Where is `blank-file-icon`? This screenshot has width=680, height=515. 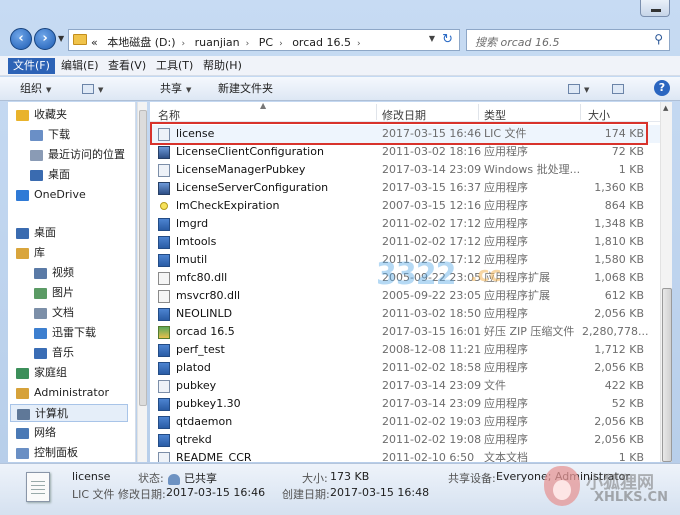
blank-file-icon is located at coordinates (164, 386).